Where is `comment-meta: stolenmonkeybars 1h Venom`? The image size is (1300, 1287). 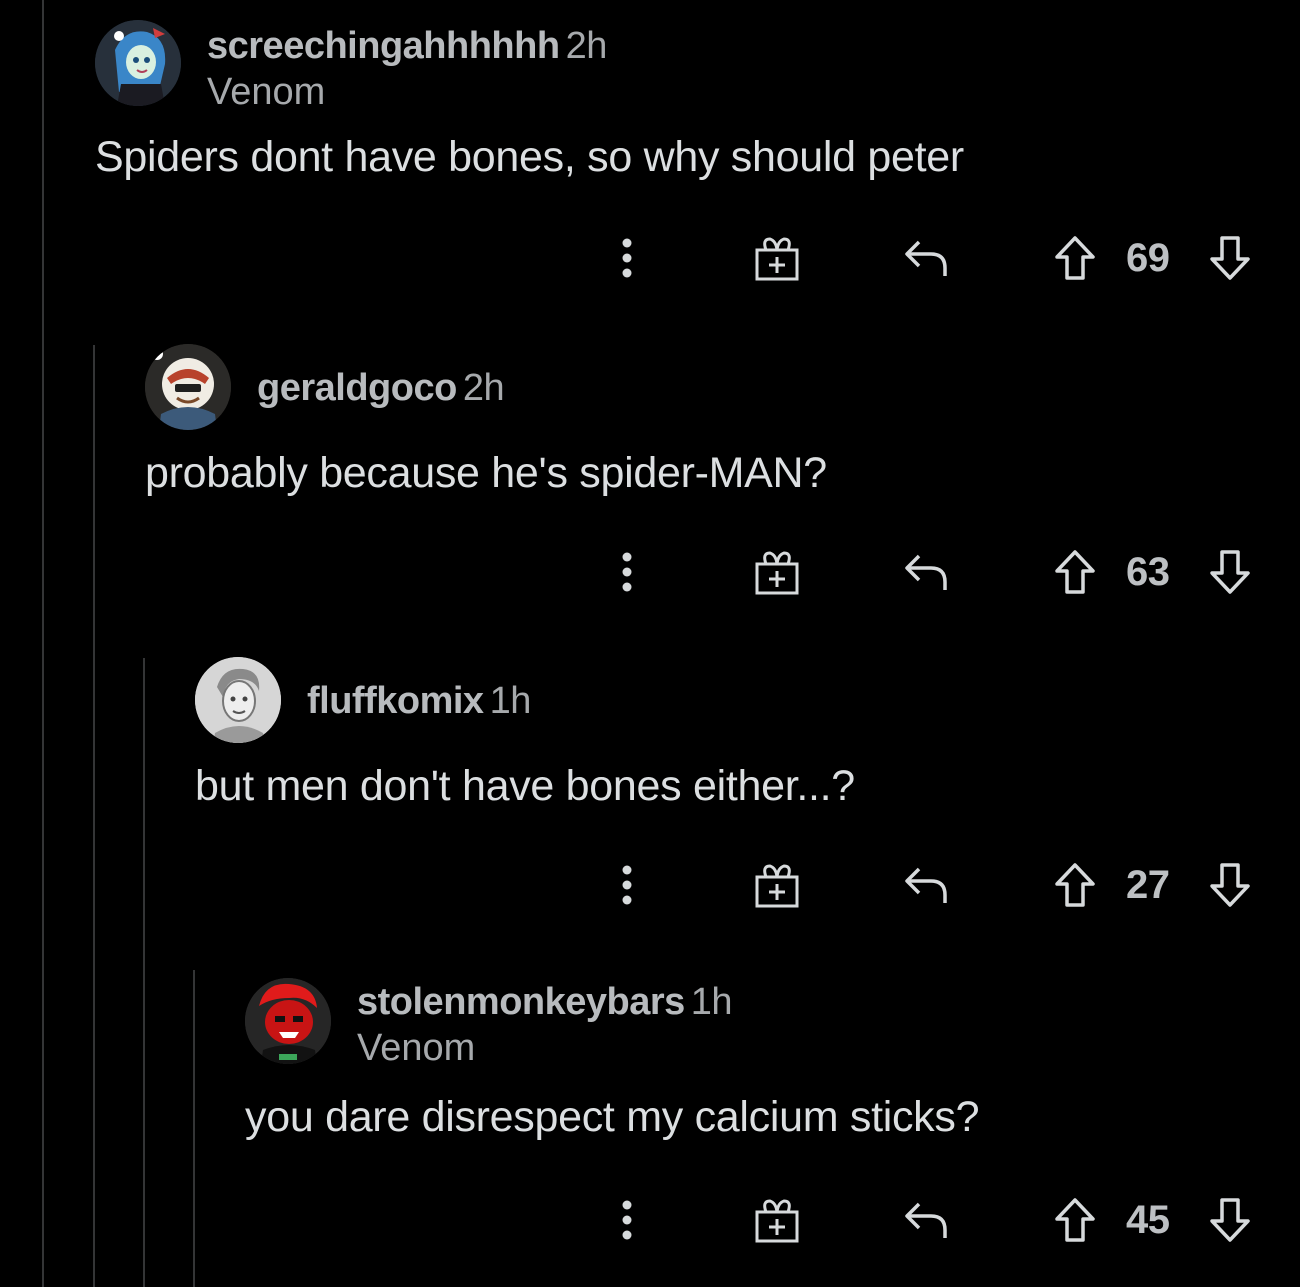
comment-meta: stolenmonkeybars 1h Venom is located at coordinates (545, 1024).